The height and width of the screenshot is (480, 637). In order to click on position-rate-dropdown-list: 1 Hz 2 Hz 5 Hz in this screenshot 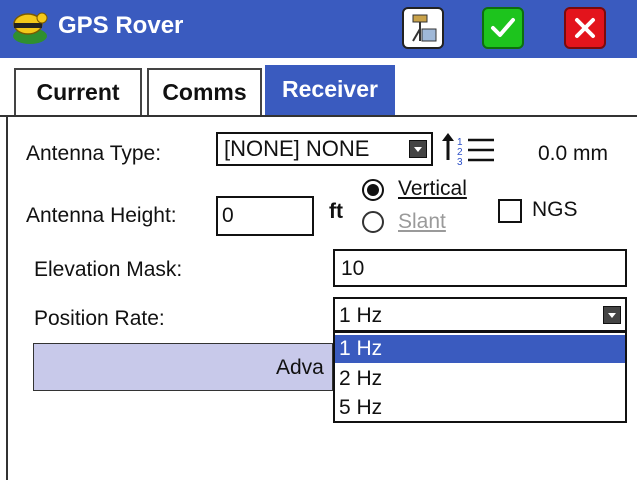, I will do `click(480, 377)`.